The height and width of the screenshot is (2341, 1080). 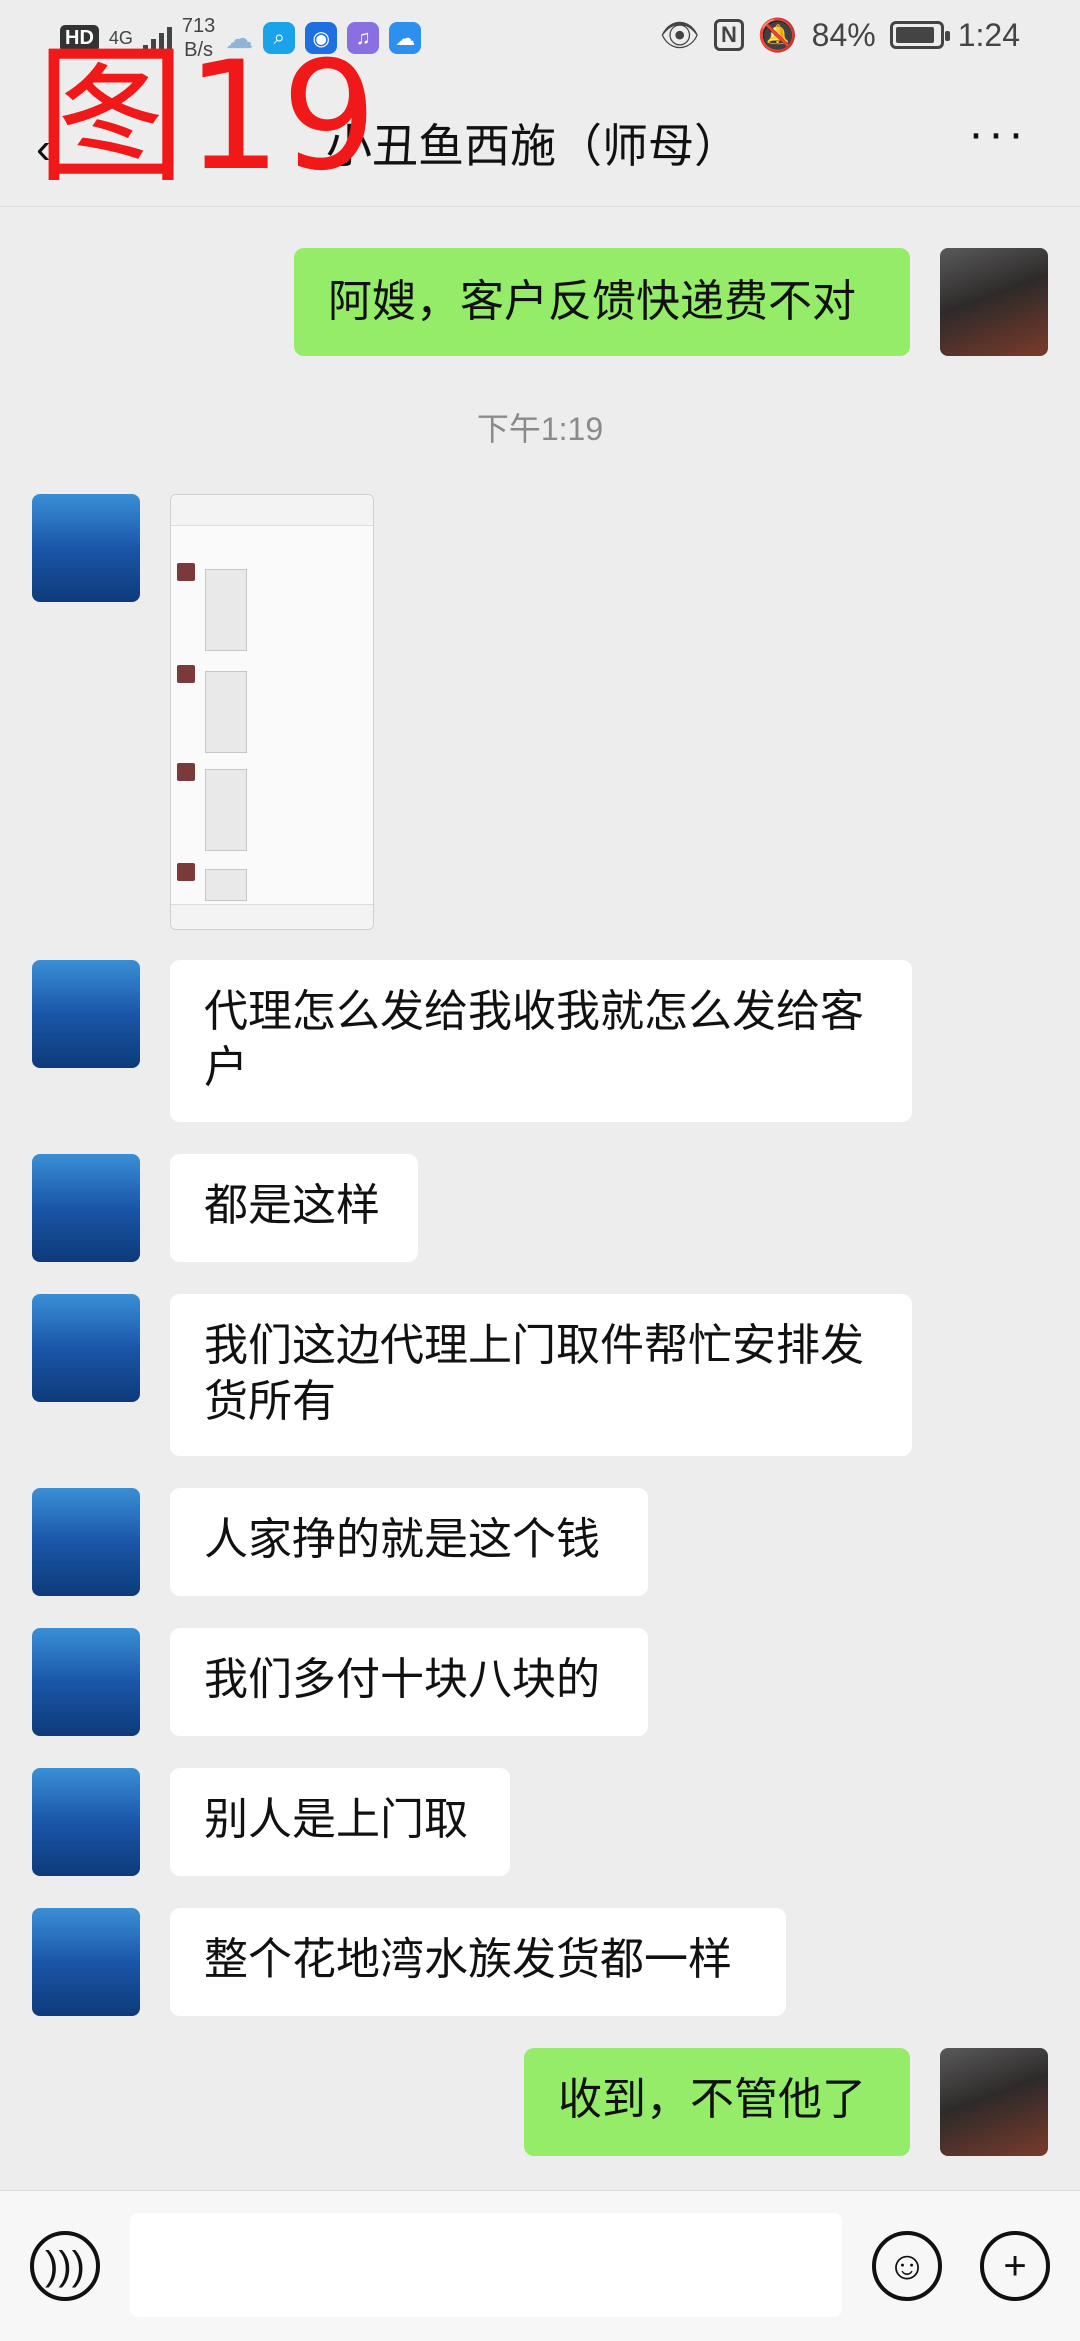 What do you see at coordinates (206, 117) in the screenshot?
I see `overlay-label: 图19` at bounding box center [206, 117].